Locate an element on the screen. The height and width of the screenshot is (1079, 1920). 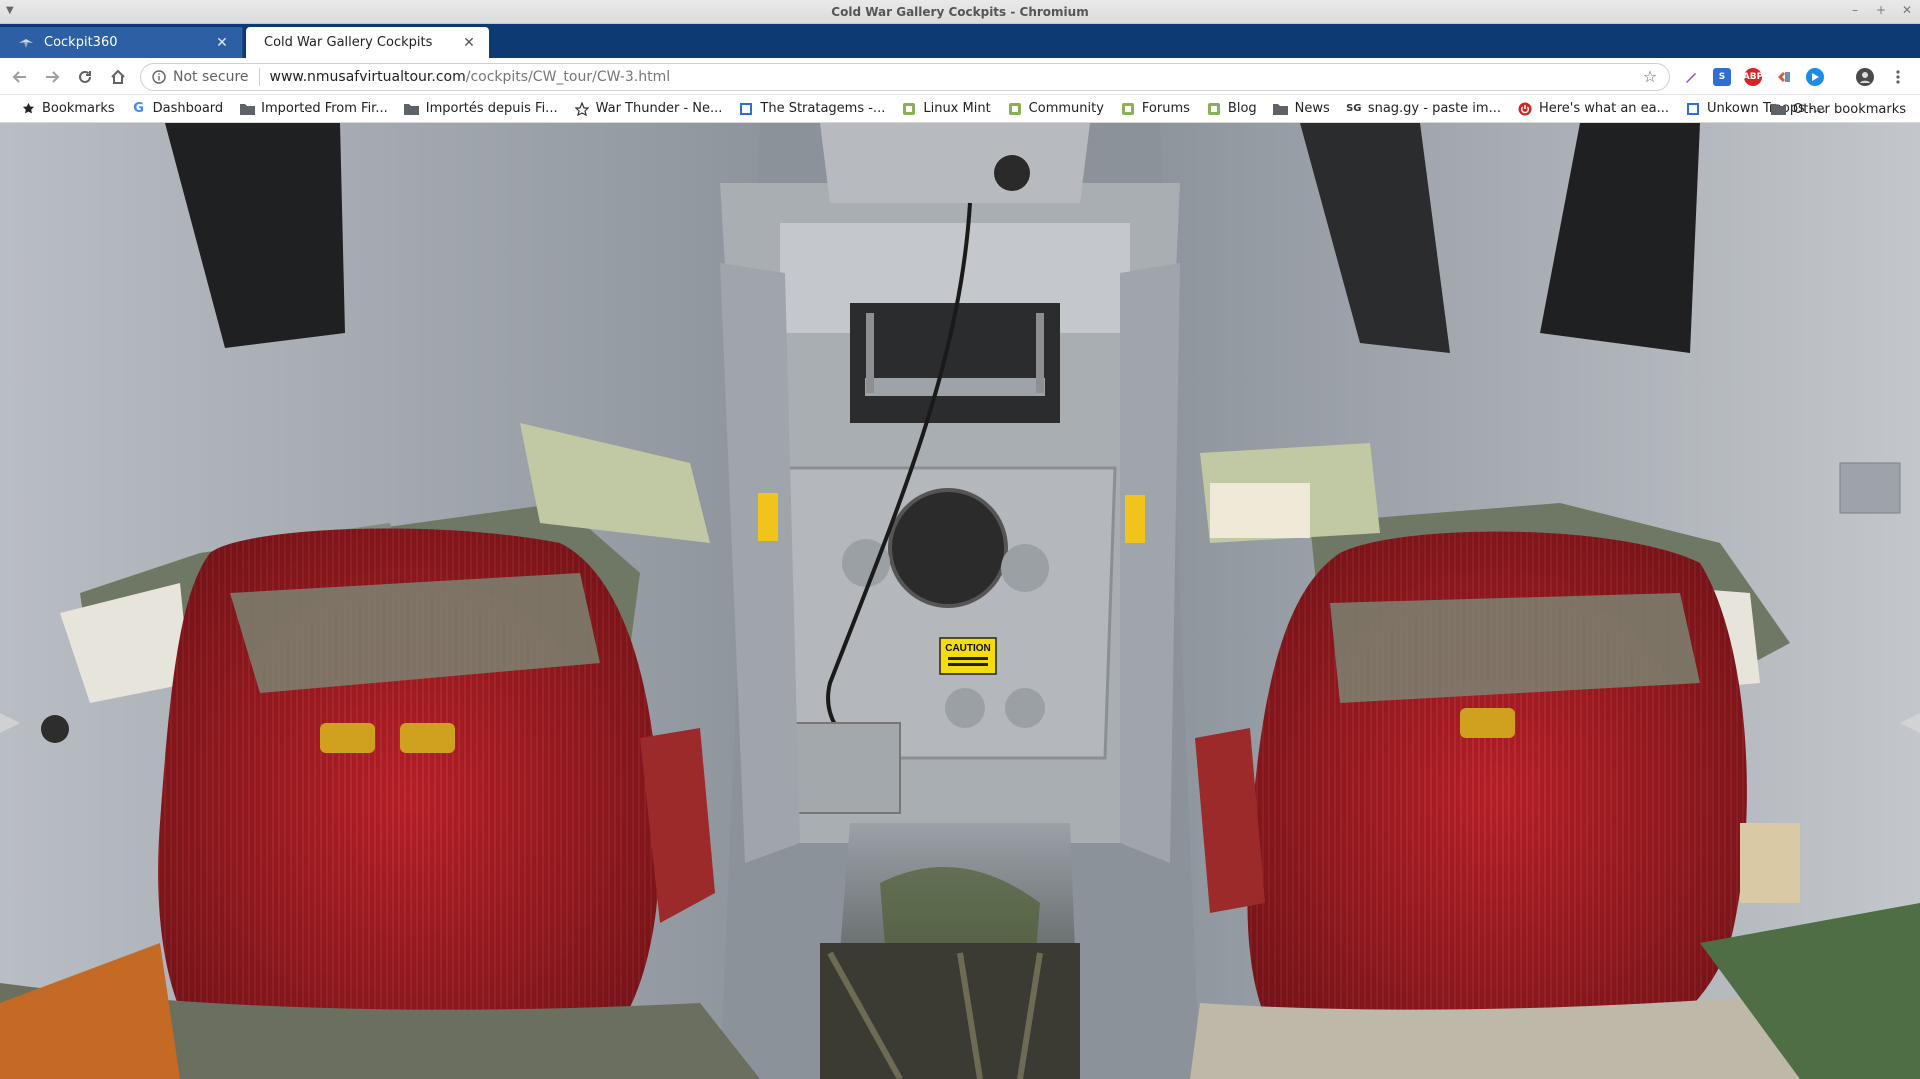
puzzle-extension-icon is located at coordinates (1784, 77).